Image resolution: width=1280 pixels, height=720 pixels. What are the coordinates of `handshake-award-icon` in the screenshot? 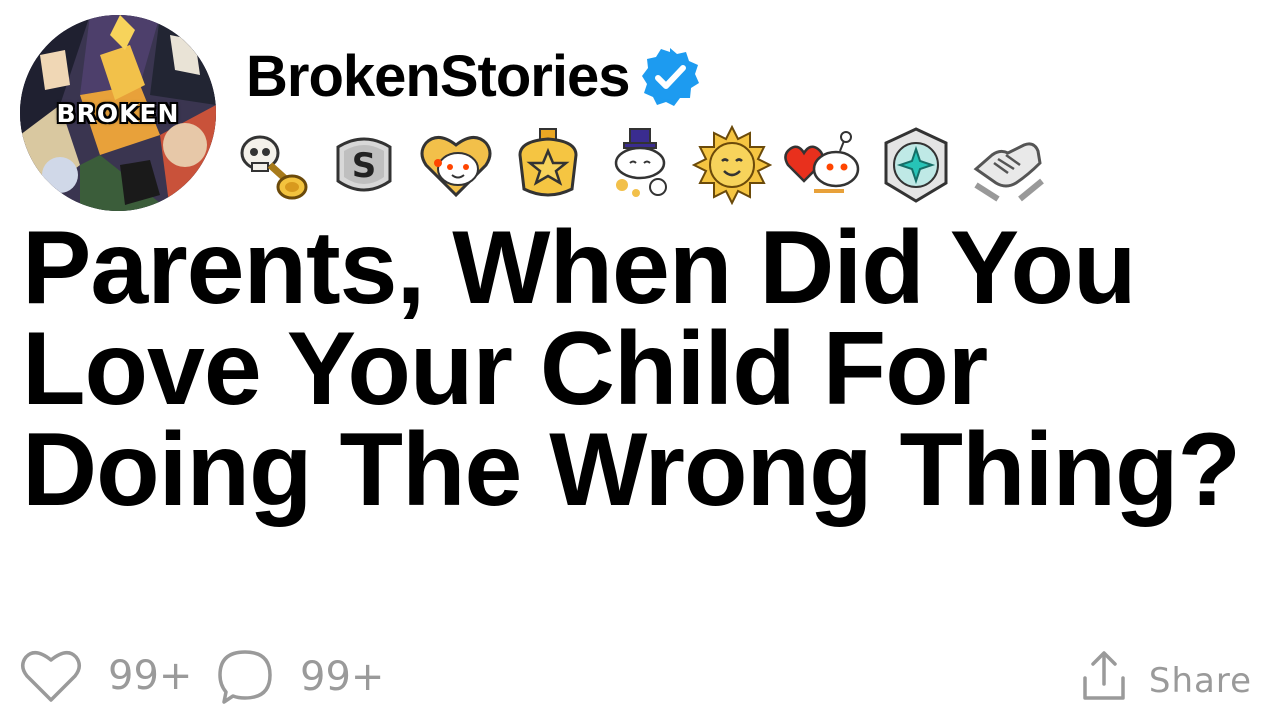 It's located at (1008, 165).